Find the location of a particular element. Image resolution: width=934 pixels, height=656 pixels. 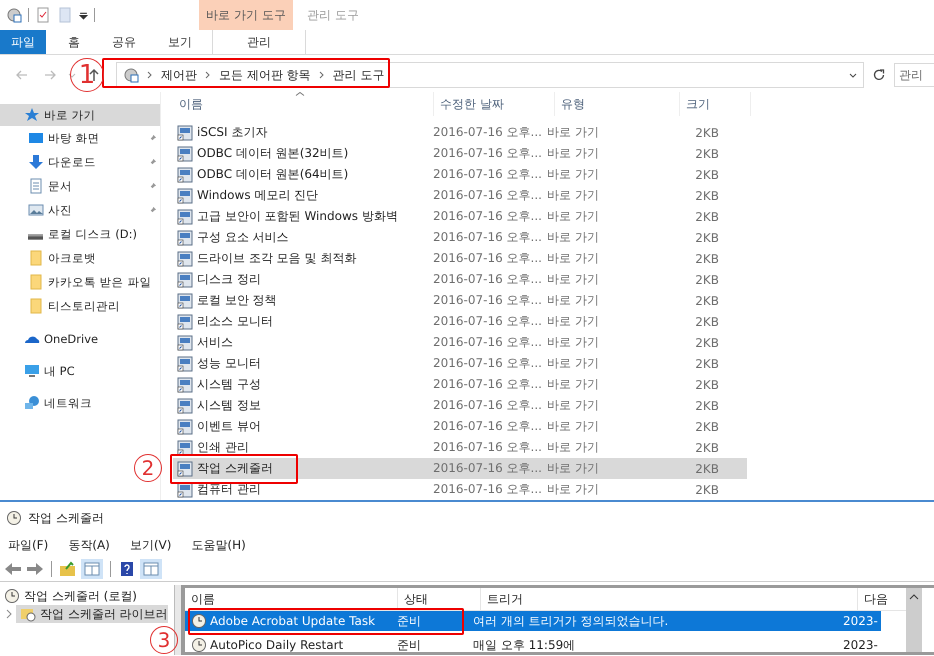

status-cell-text: 준비 is located at coordinates (409, 645).